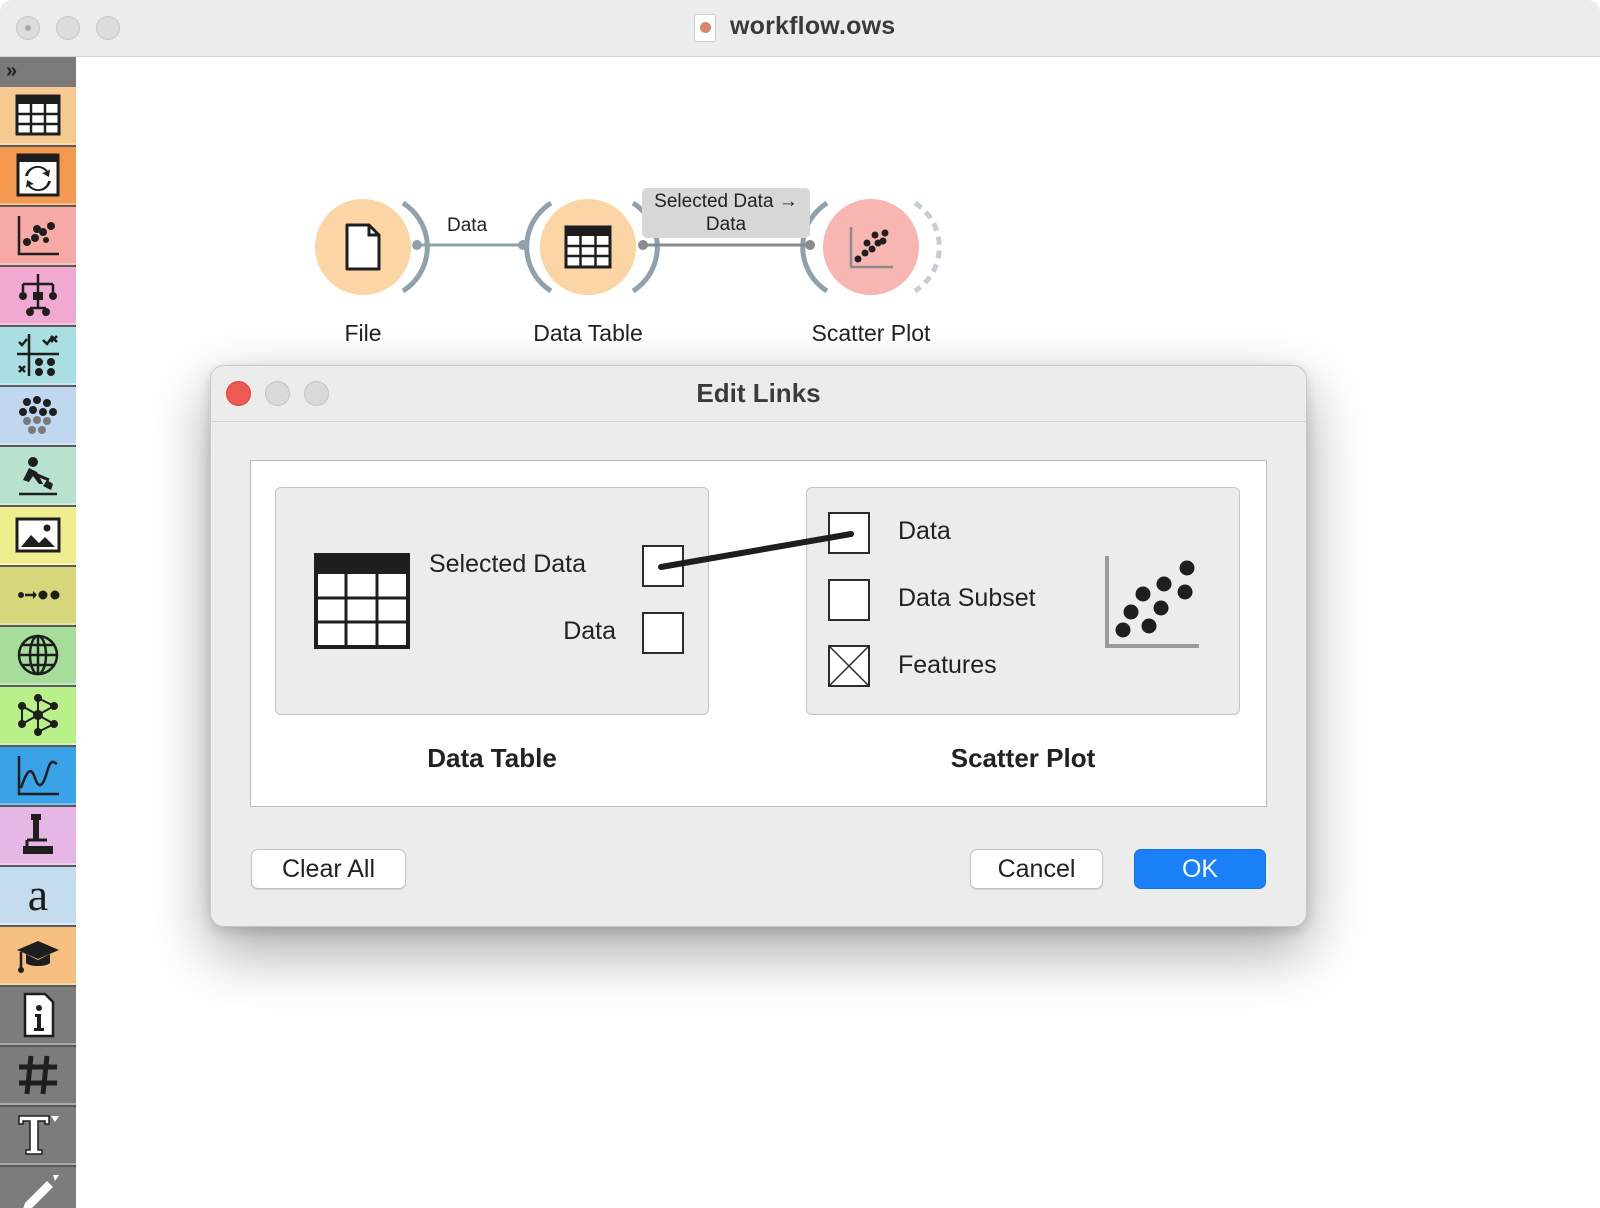 This screenshot has height=1208, width=1600. I want to click on node-label-scatter-plot: Scatter Plot, so click(871, 333).